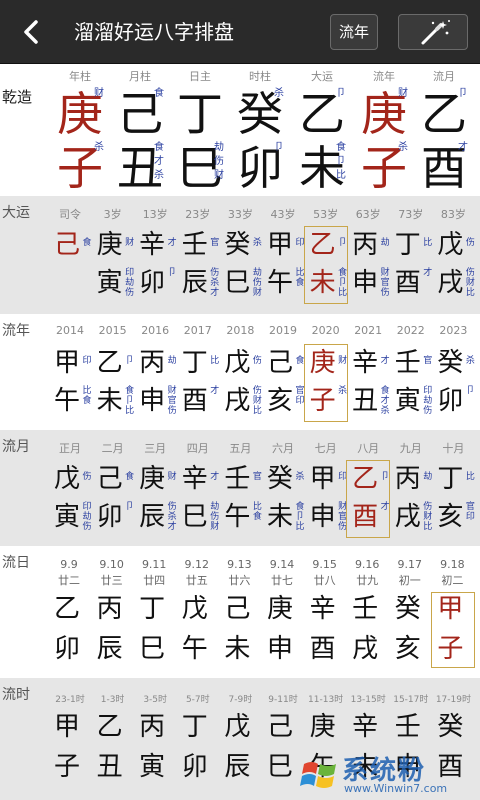 Image resolution: width=480 pixels, height=800 pixels. Describe the element at coordinates (16, 447) in the screenshot. I see `liuyue-label: 流月` at that location.